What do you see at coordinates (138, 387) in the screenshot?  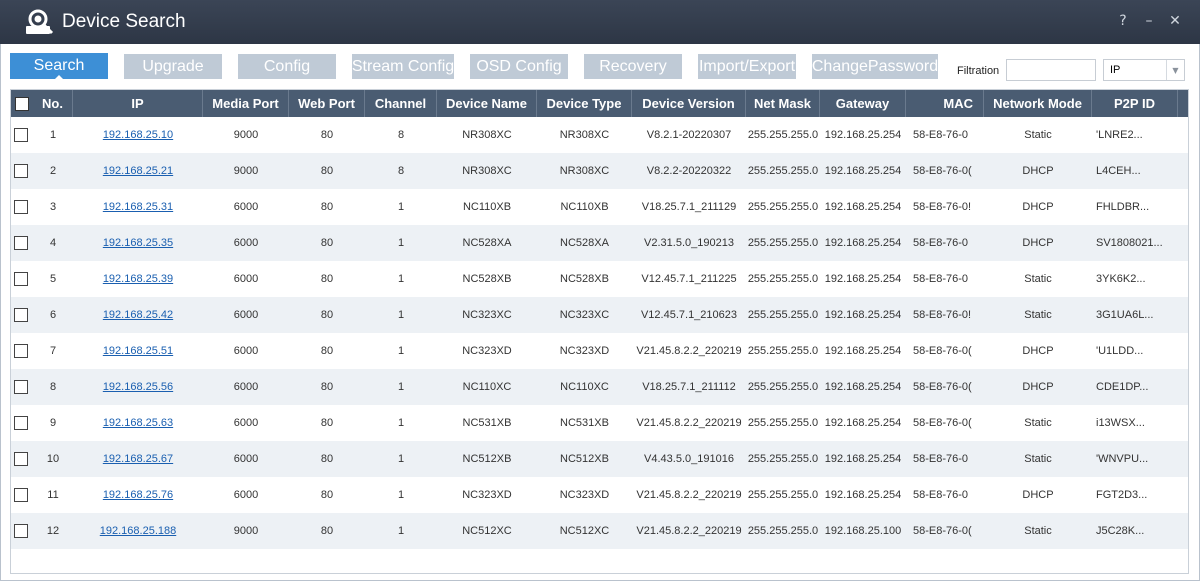 I see `cell-ip: 192.168.25.56` at bounding box center [138, 387].